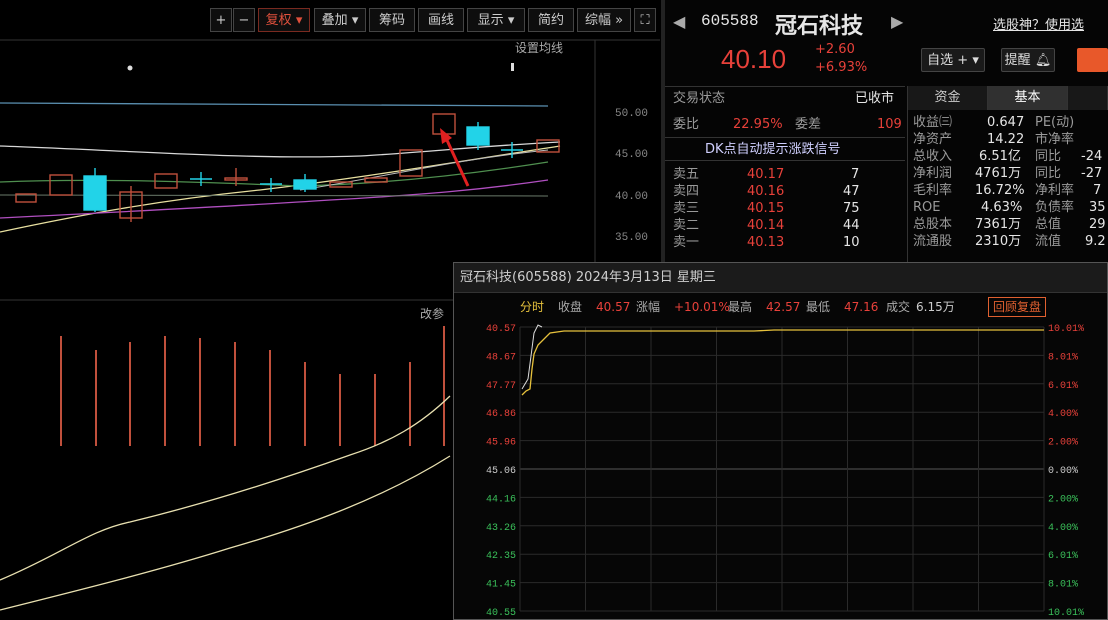 The height and width of the screenshot is (620, 1108). What do you see at coordinates (287, 167) in the screenshot?
I see `candles` at bounding box center [287, 167].